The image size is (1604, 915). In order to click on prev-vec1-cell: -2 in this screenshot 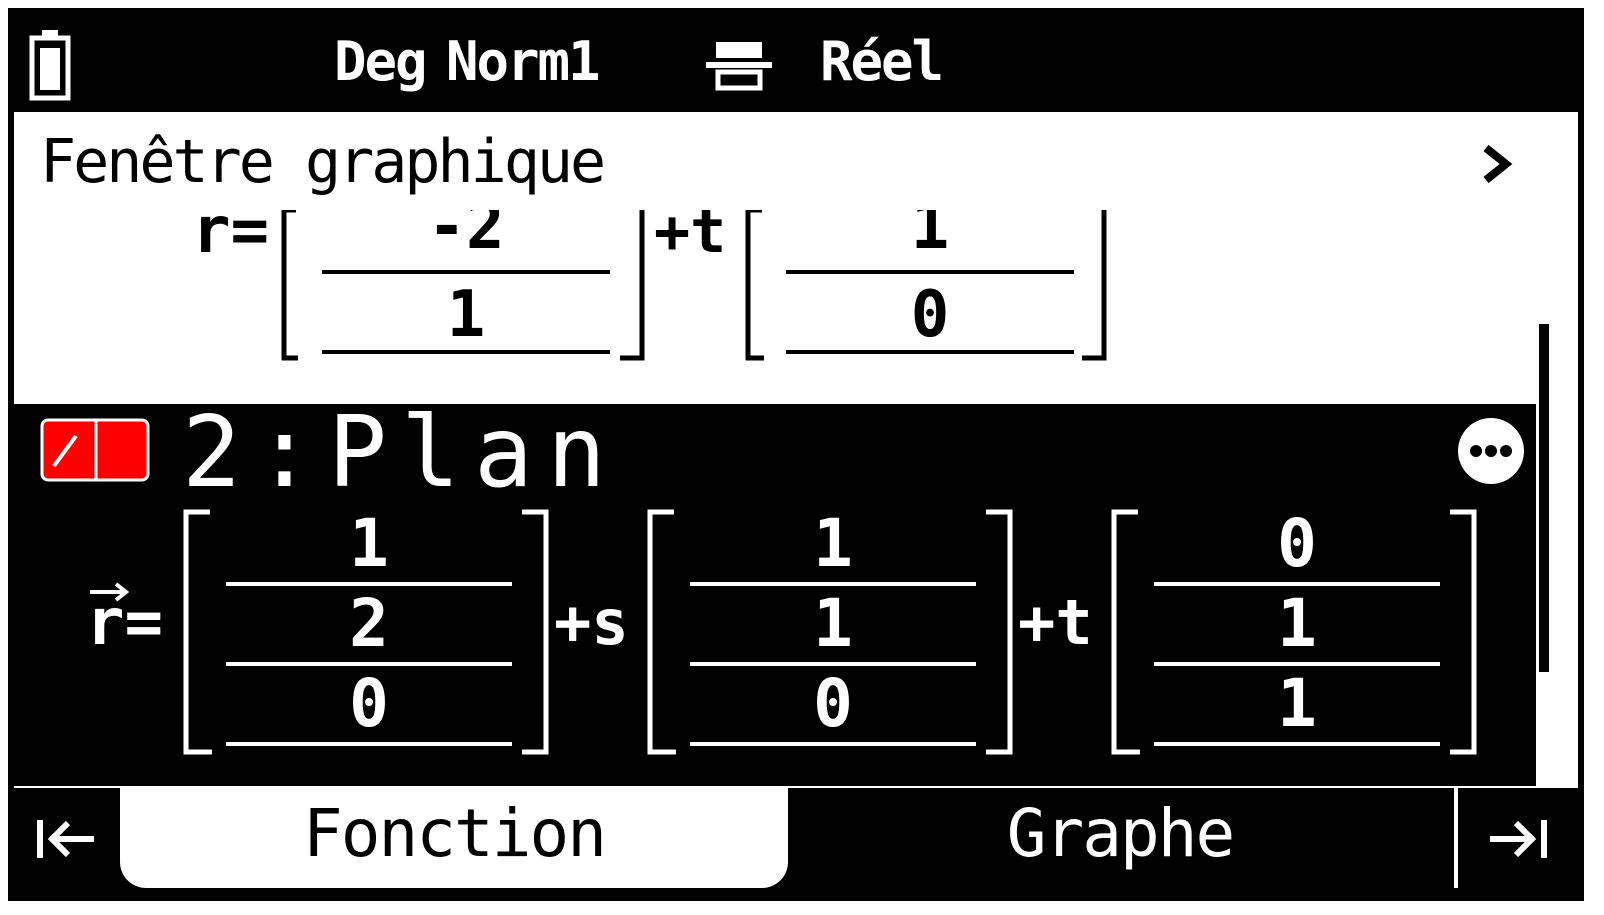, I will do `click(465, 237)`.